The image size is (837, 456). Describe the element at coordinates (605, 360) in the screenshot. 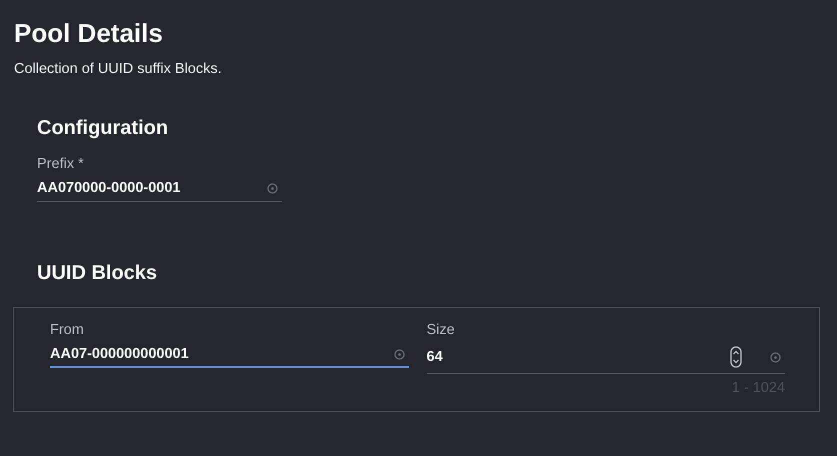

I see `input-field: 64` at that location.